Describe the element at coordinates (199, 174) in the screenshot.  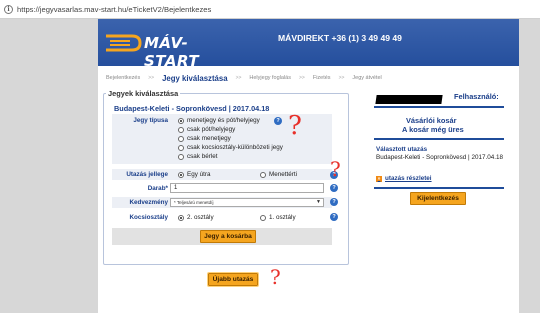
I see `option-label: Egy útra` at that location.